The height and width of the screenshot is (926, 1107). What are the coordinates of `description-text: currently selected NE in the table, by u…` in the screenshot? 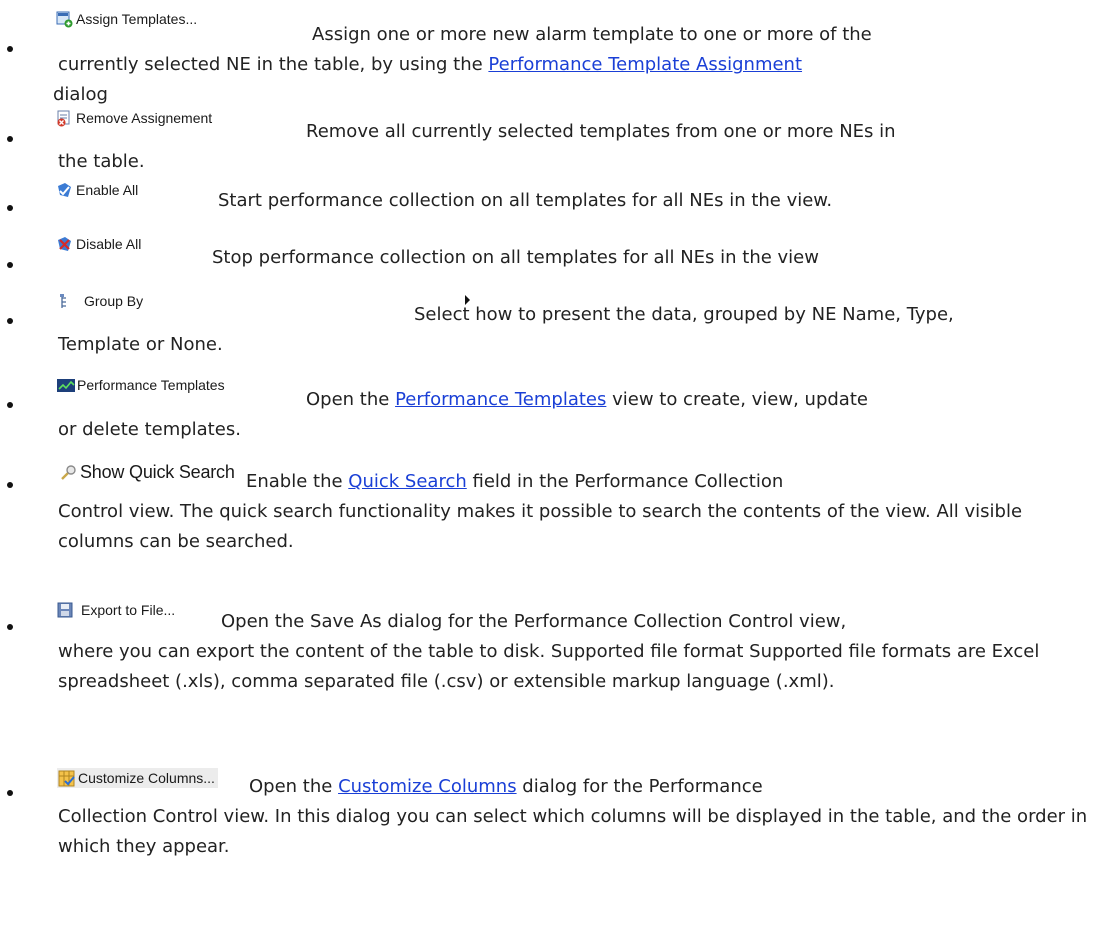 It's located at (273, 64).